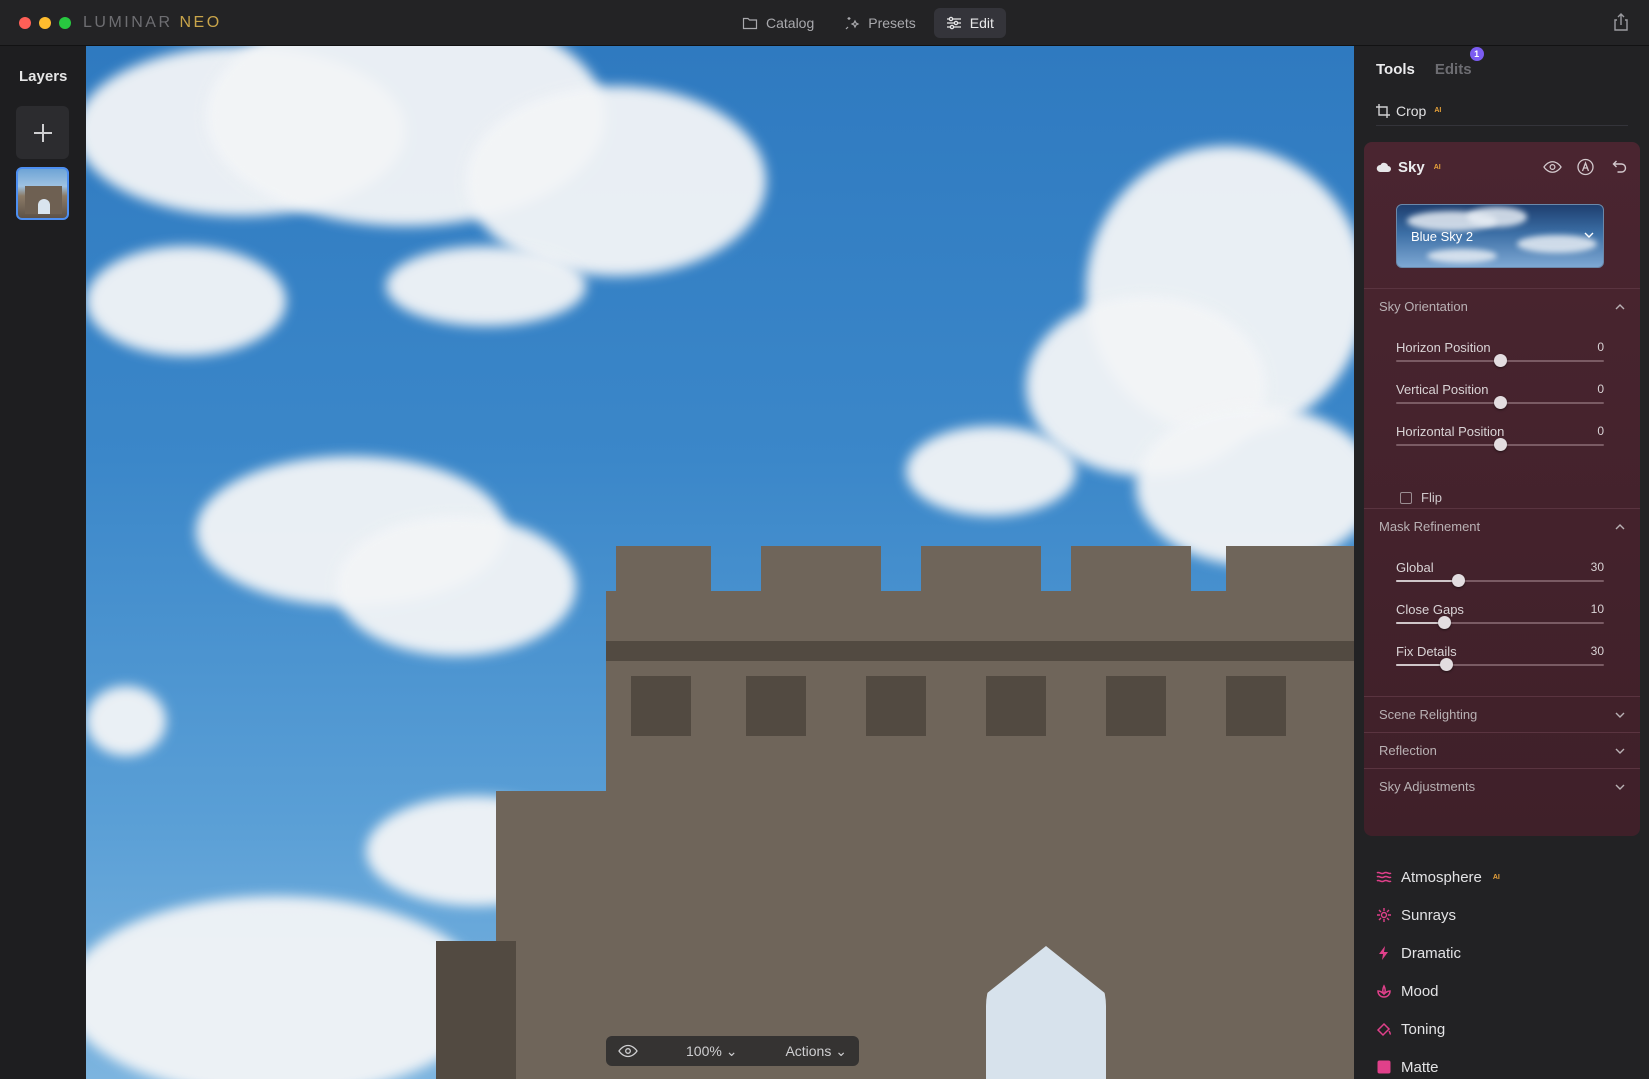  I want to click on layer-thumbnail, so click(42, 193).